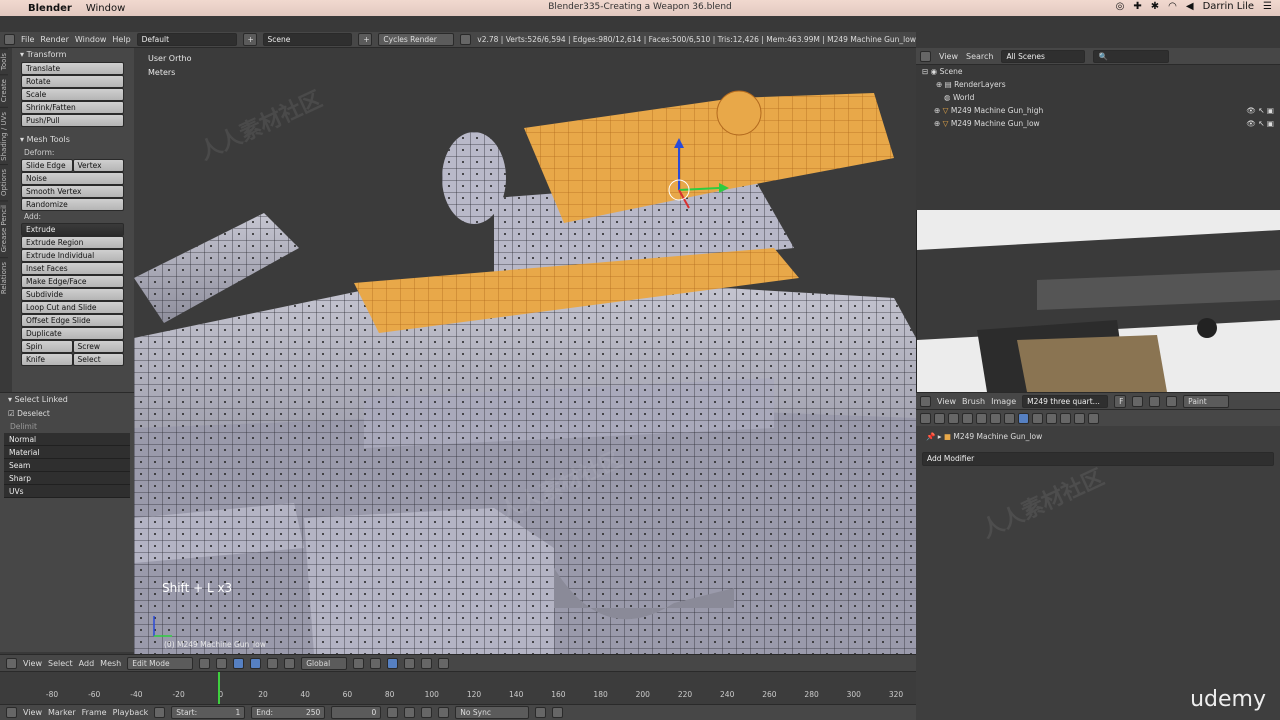 This screenshot has height=720, width=1280. Describe the element at coordinates (72, 255) in the screenshot. I see `extrude-individual-button: Extrude Individual` at that location.